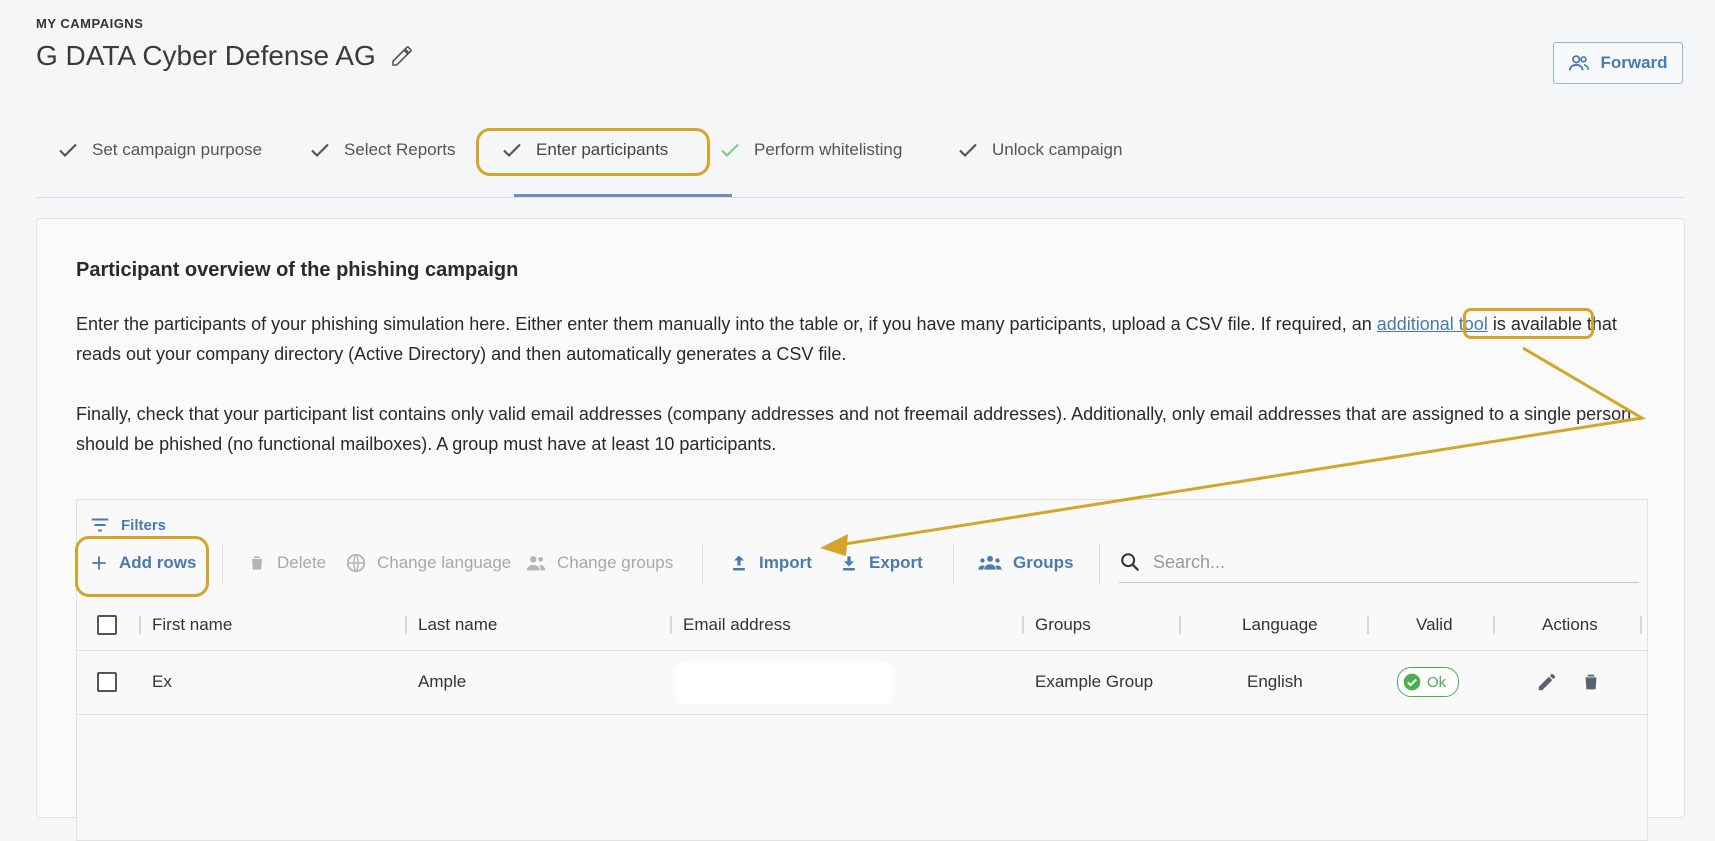 Image resolution: width=1715 pixels, height=841 pixels. Describe the element at coordinates (192, 625) in the screenshot. I see `column-header-first-name: First name` at that location.